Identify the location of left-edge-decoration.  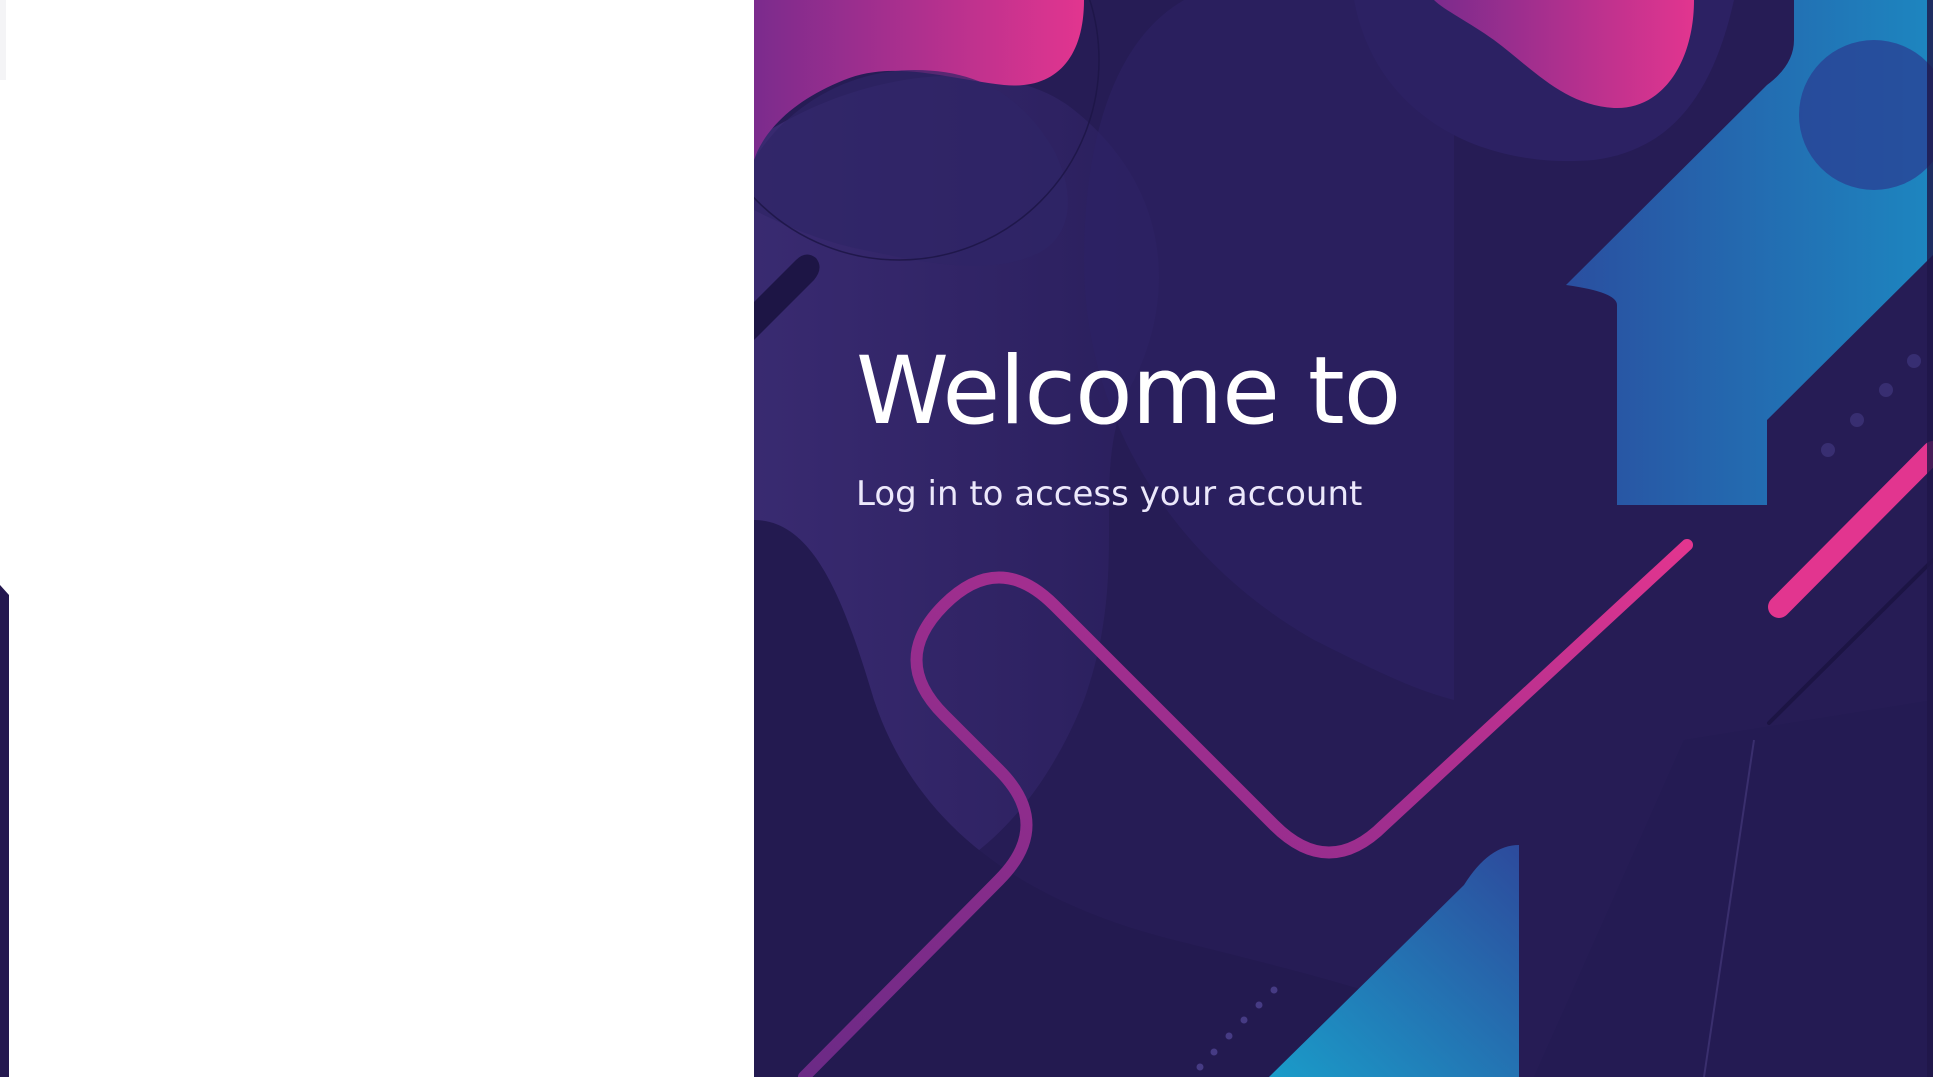
(4, 538).